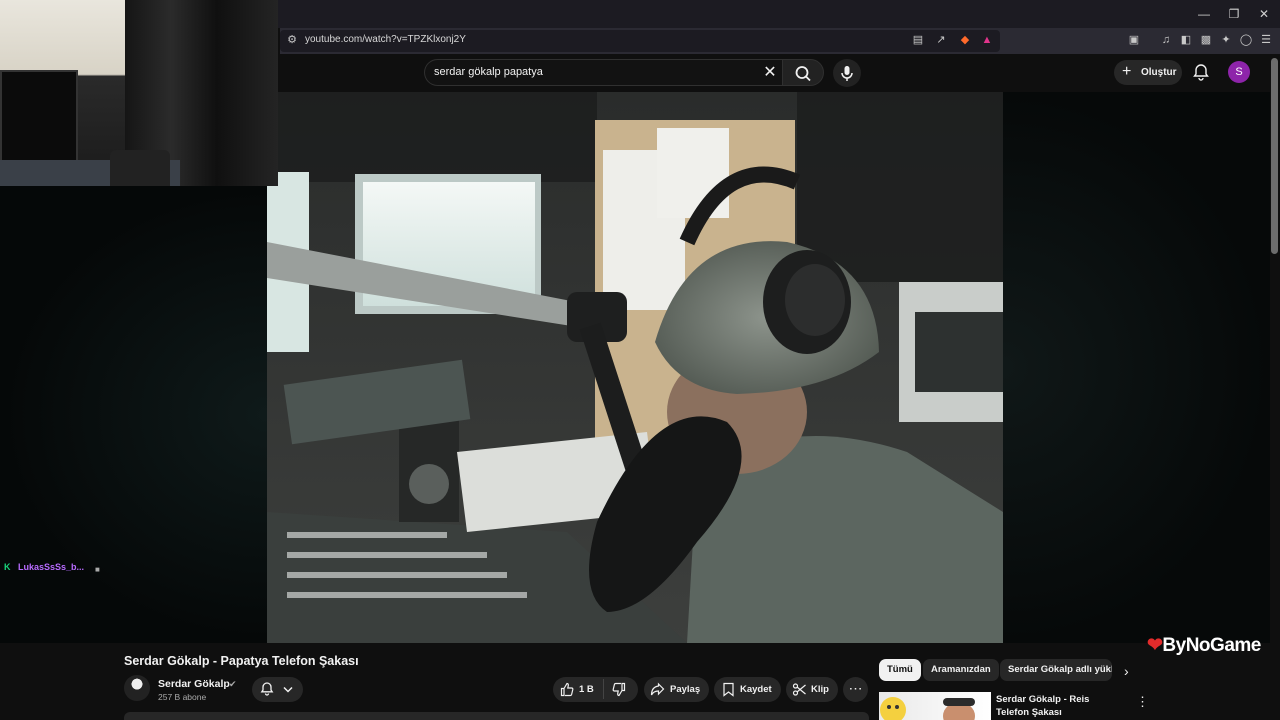  Describe the element at coordinates (965, 40) in the screenshot. I see `shield-icon: ◆` at that location.